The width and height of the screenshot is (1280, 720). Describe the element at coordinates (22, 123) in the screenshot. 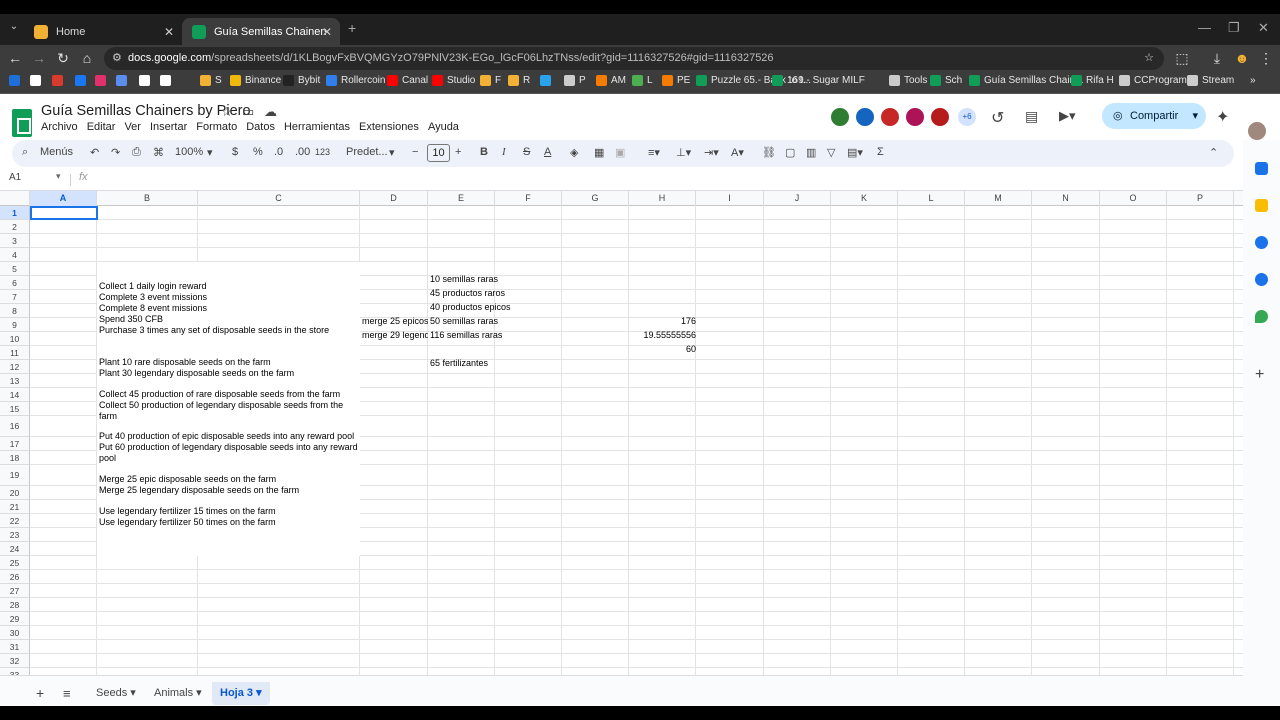

I see `sheets-logo-icon` at that location.